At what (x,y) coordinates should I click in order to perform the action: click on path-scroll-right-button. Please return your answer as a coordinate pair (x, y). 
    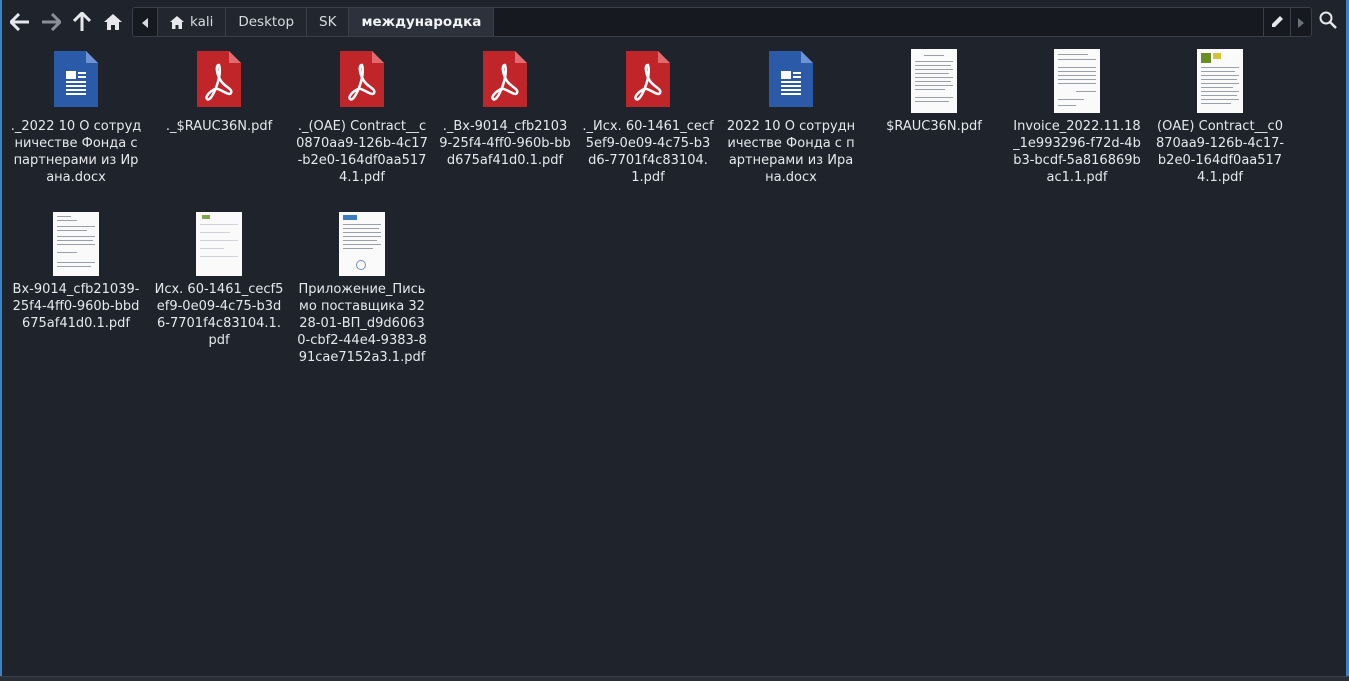
    Looking at the image, I should click on (1300, 22).